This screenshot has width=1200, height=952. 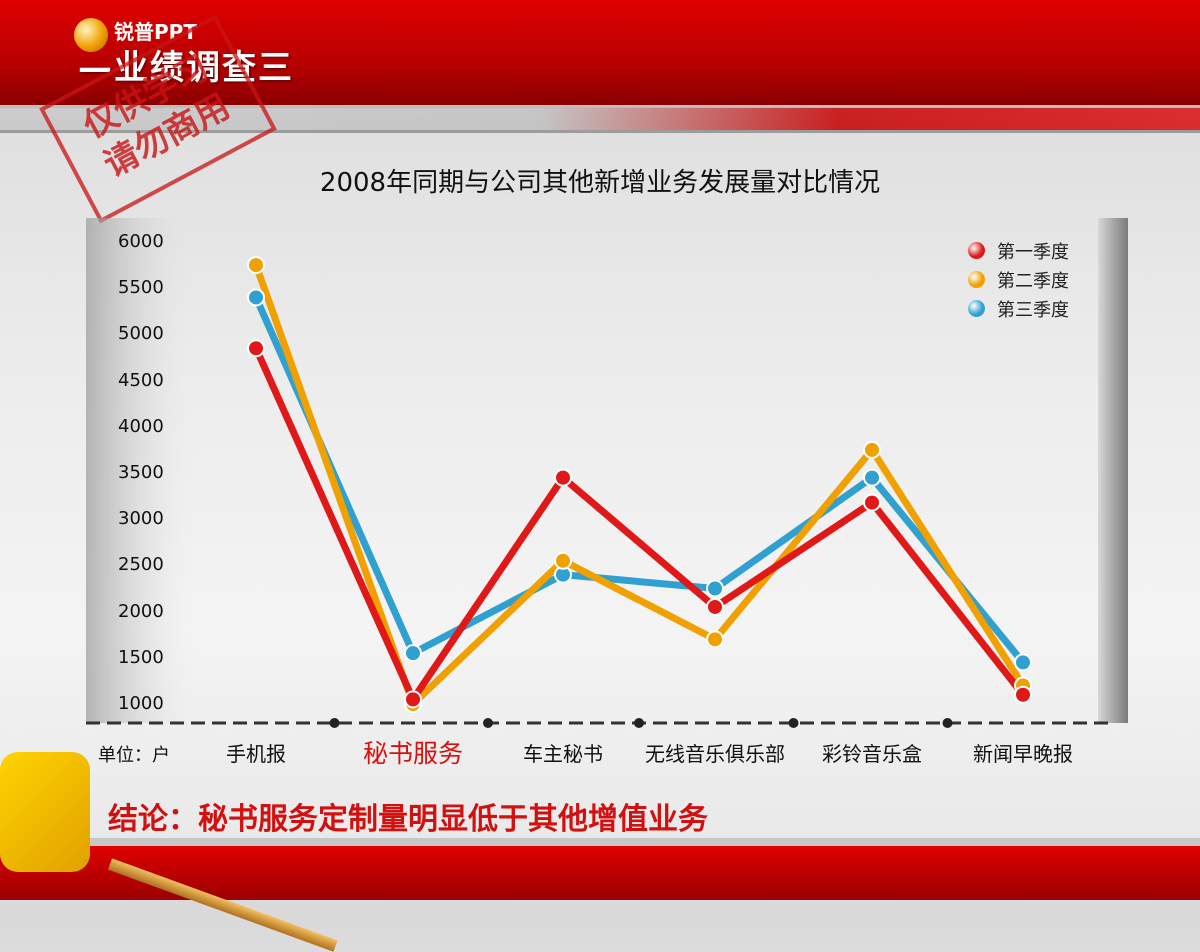 I want to click on legend-label: 第三季度, so click(x=1033, y=310).